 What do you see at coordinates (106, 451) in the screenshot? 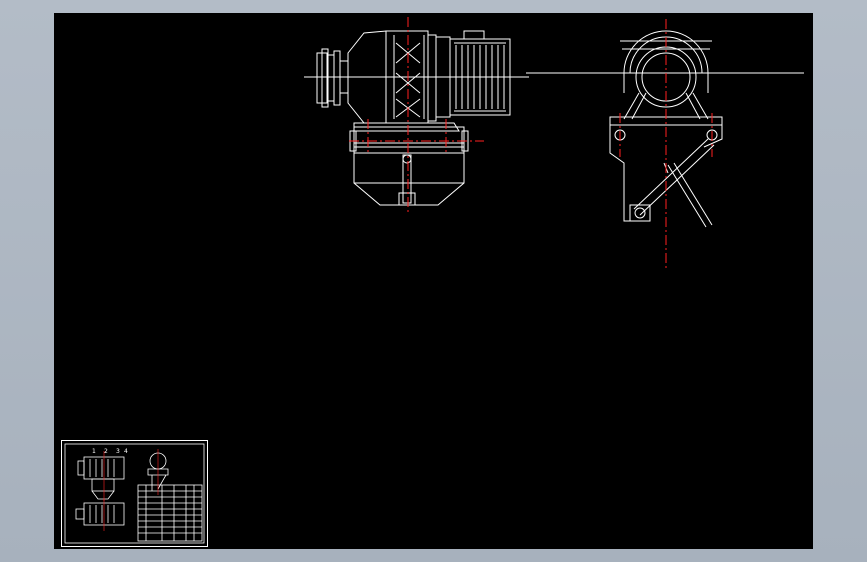
I see `thumbnail-label-2: 2` at bounding box center [106, 451].